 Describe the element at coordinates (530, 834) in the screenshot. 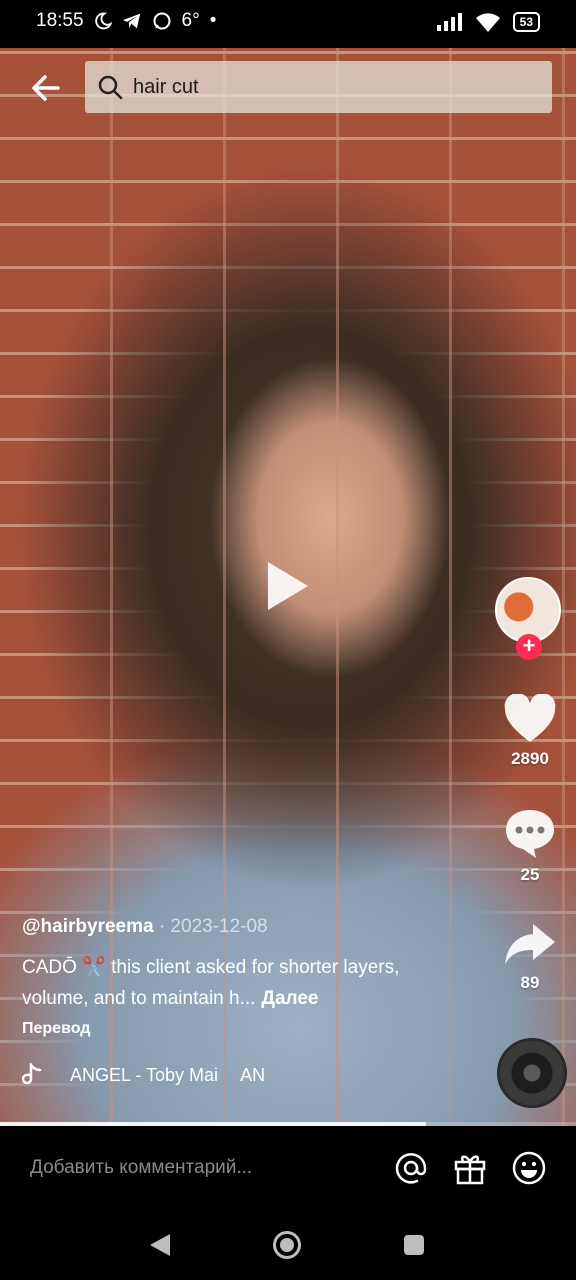

I see `comment-bubble-icon` at that location.